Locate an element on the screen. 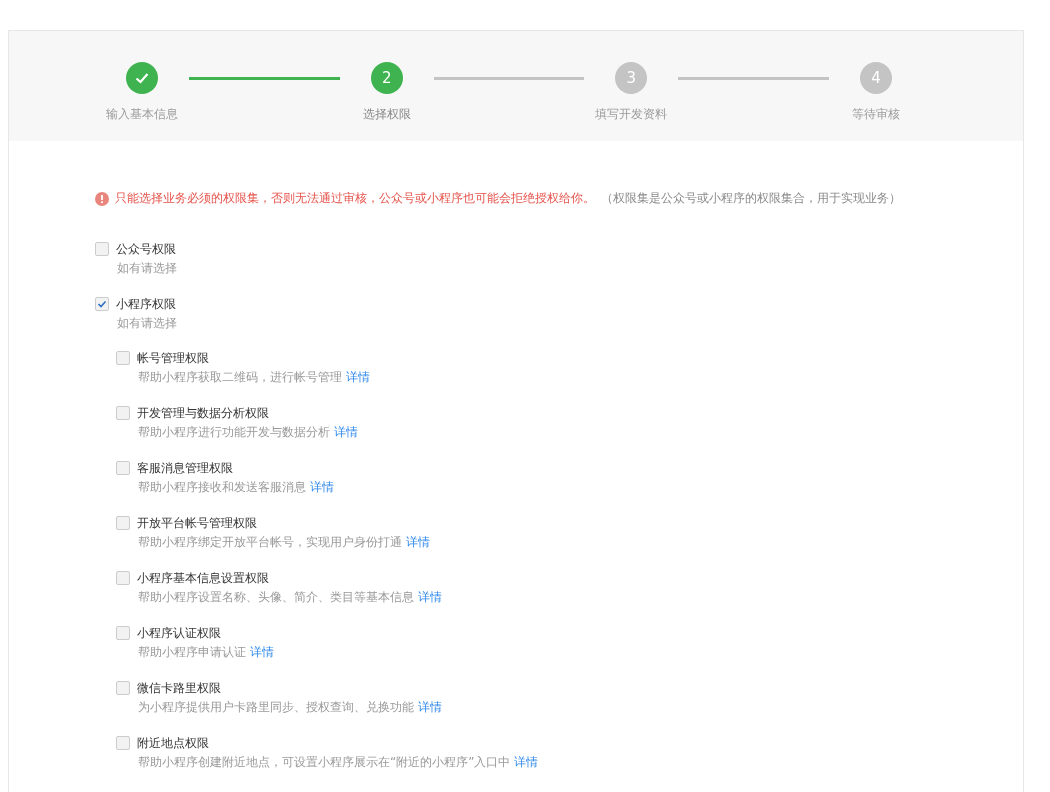  checkbox-label: 小程序基本信息设置权限 is located at coordinates (203, 578).